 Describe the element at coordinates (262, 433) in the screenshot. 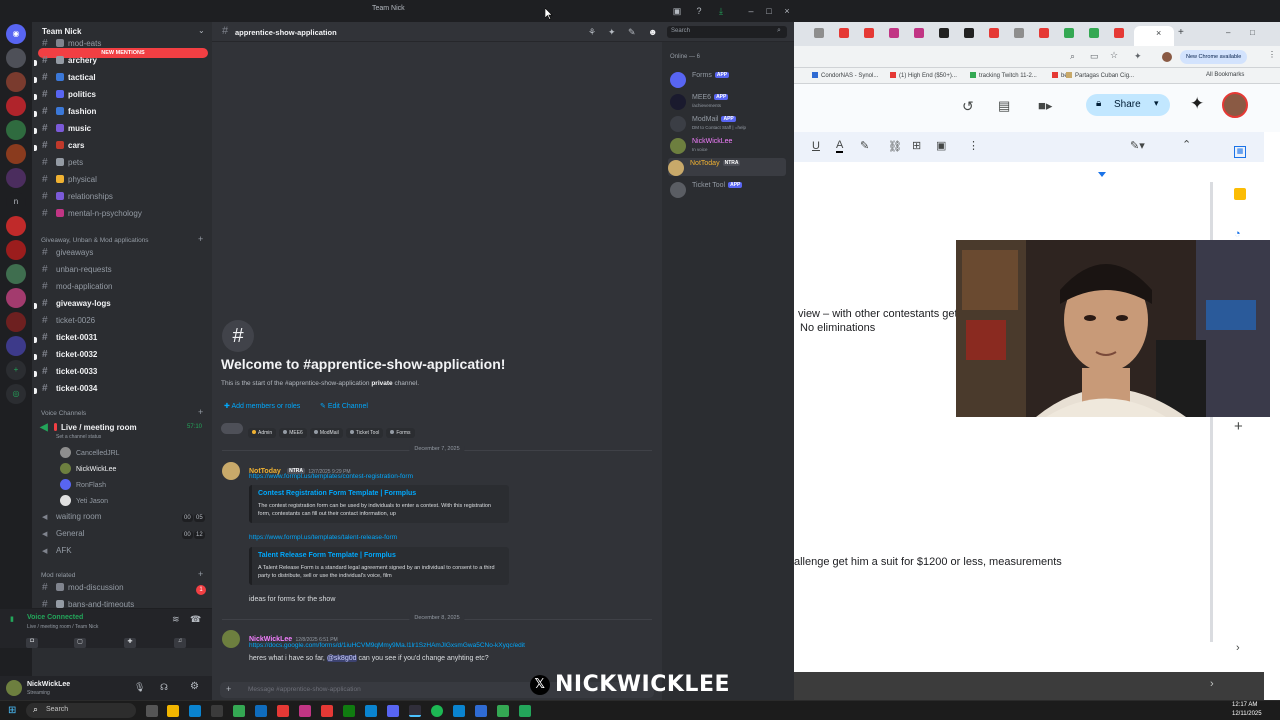

I see `role-pill: Admin` at that location.